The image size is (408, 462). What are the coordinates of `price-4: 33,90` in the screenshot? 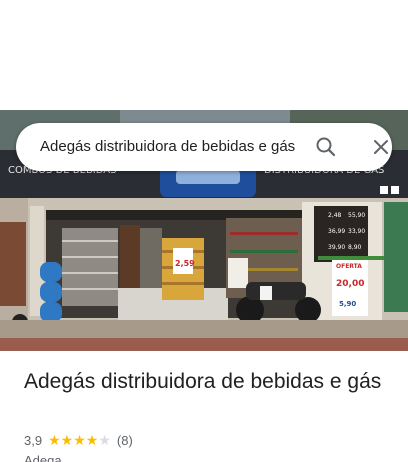 It's located at (356, 231).